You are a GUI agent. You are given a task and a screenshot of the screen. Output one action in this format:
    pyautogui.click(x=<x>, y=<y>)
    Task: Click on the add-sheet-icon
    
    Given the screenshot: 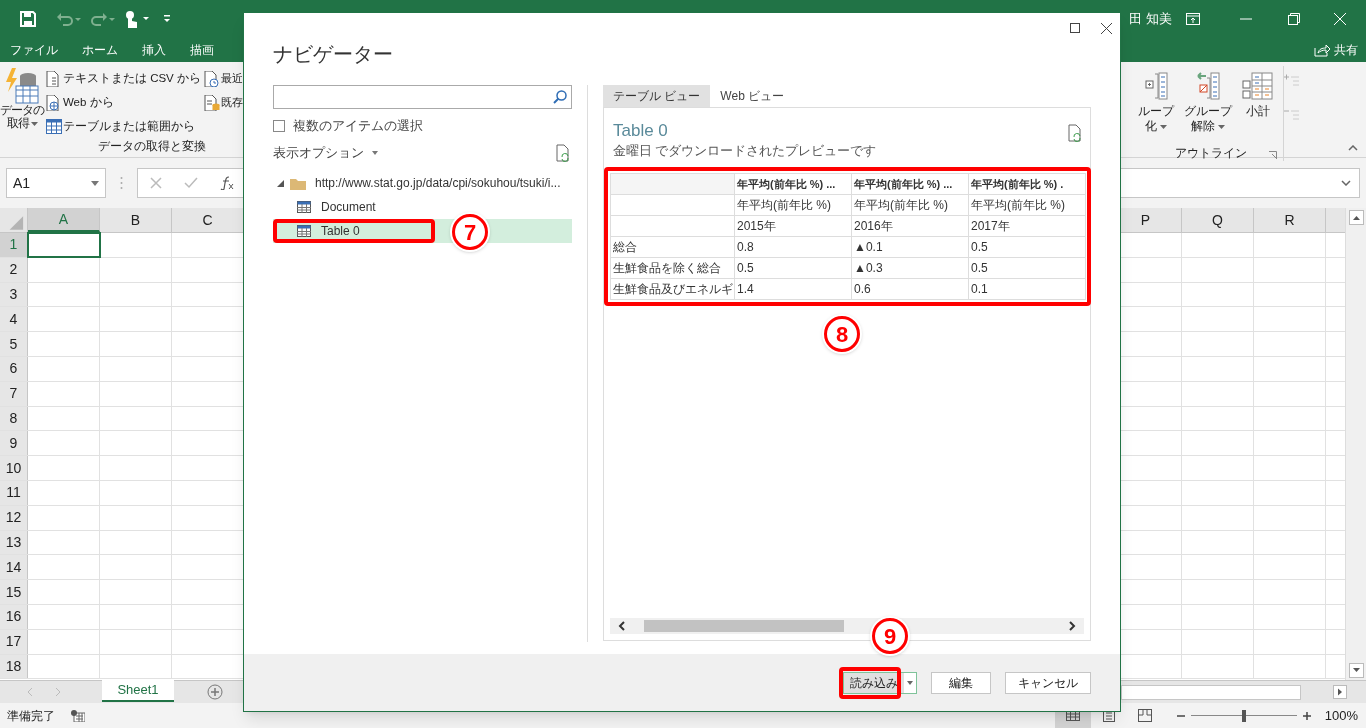 What is the action you would take?
    pyautogui.click(x=215, y=692)
    